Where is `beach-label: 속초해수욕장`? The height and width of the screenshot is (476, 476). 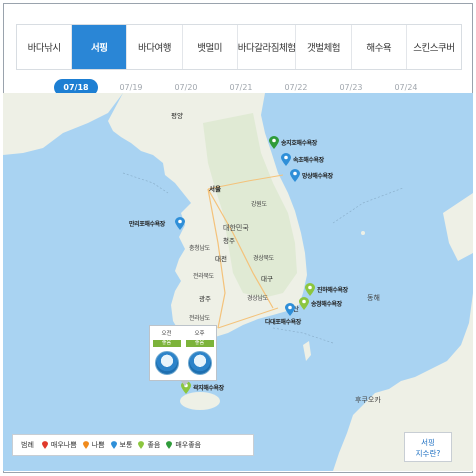
beach-label: 속초해수욕장 is located at coordinates (308, 159).